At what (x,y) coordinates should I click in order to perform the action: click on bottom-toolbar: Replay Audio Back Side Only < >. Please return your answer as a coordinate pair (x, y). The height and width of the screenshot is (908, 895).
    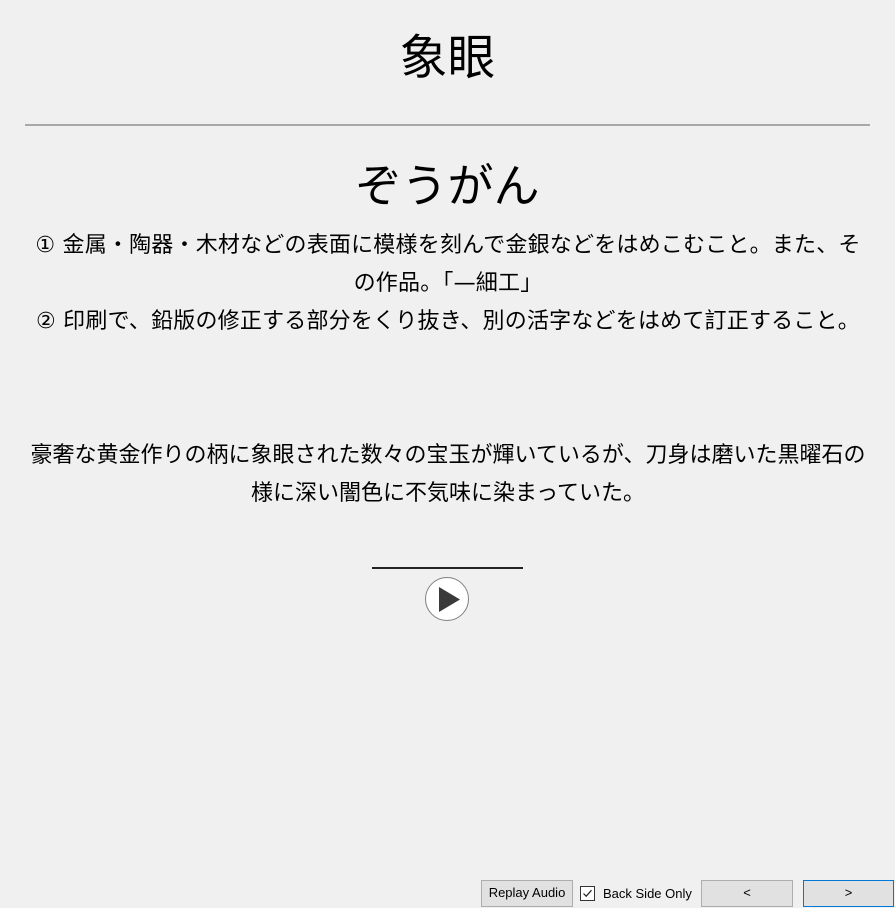
    Looking at the image, I should click on (447, 889).